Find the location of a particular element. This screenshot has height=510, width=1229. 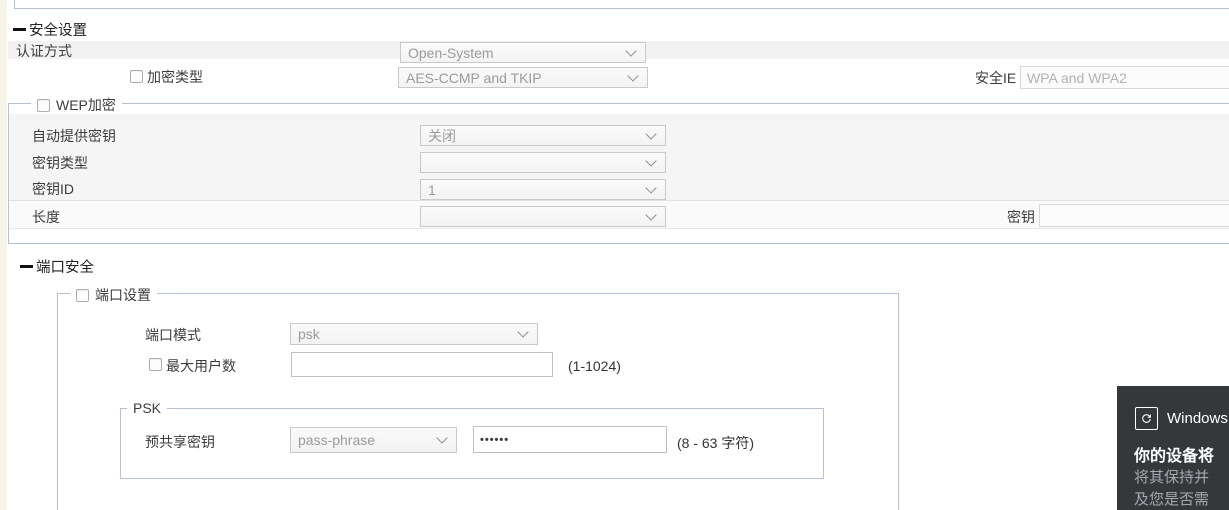

security-ie-input is located at coordinates (1124, 77).